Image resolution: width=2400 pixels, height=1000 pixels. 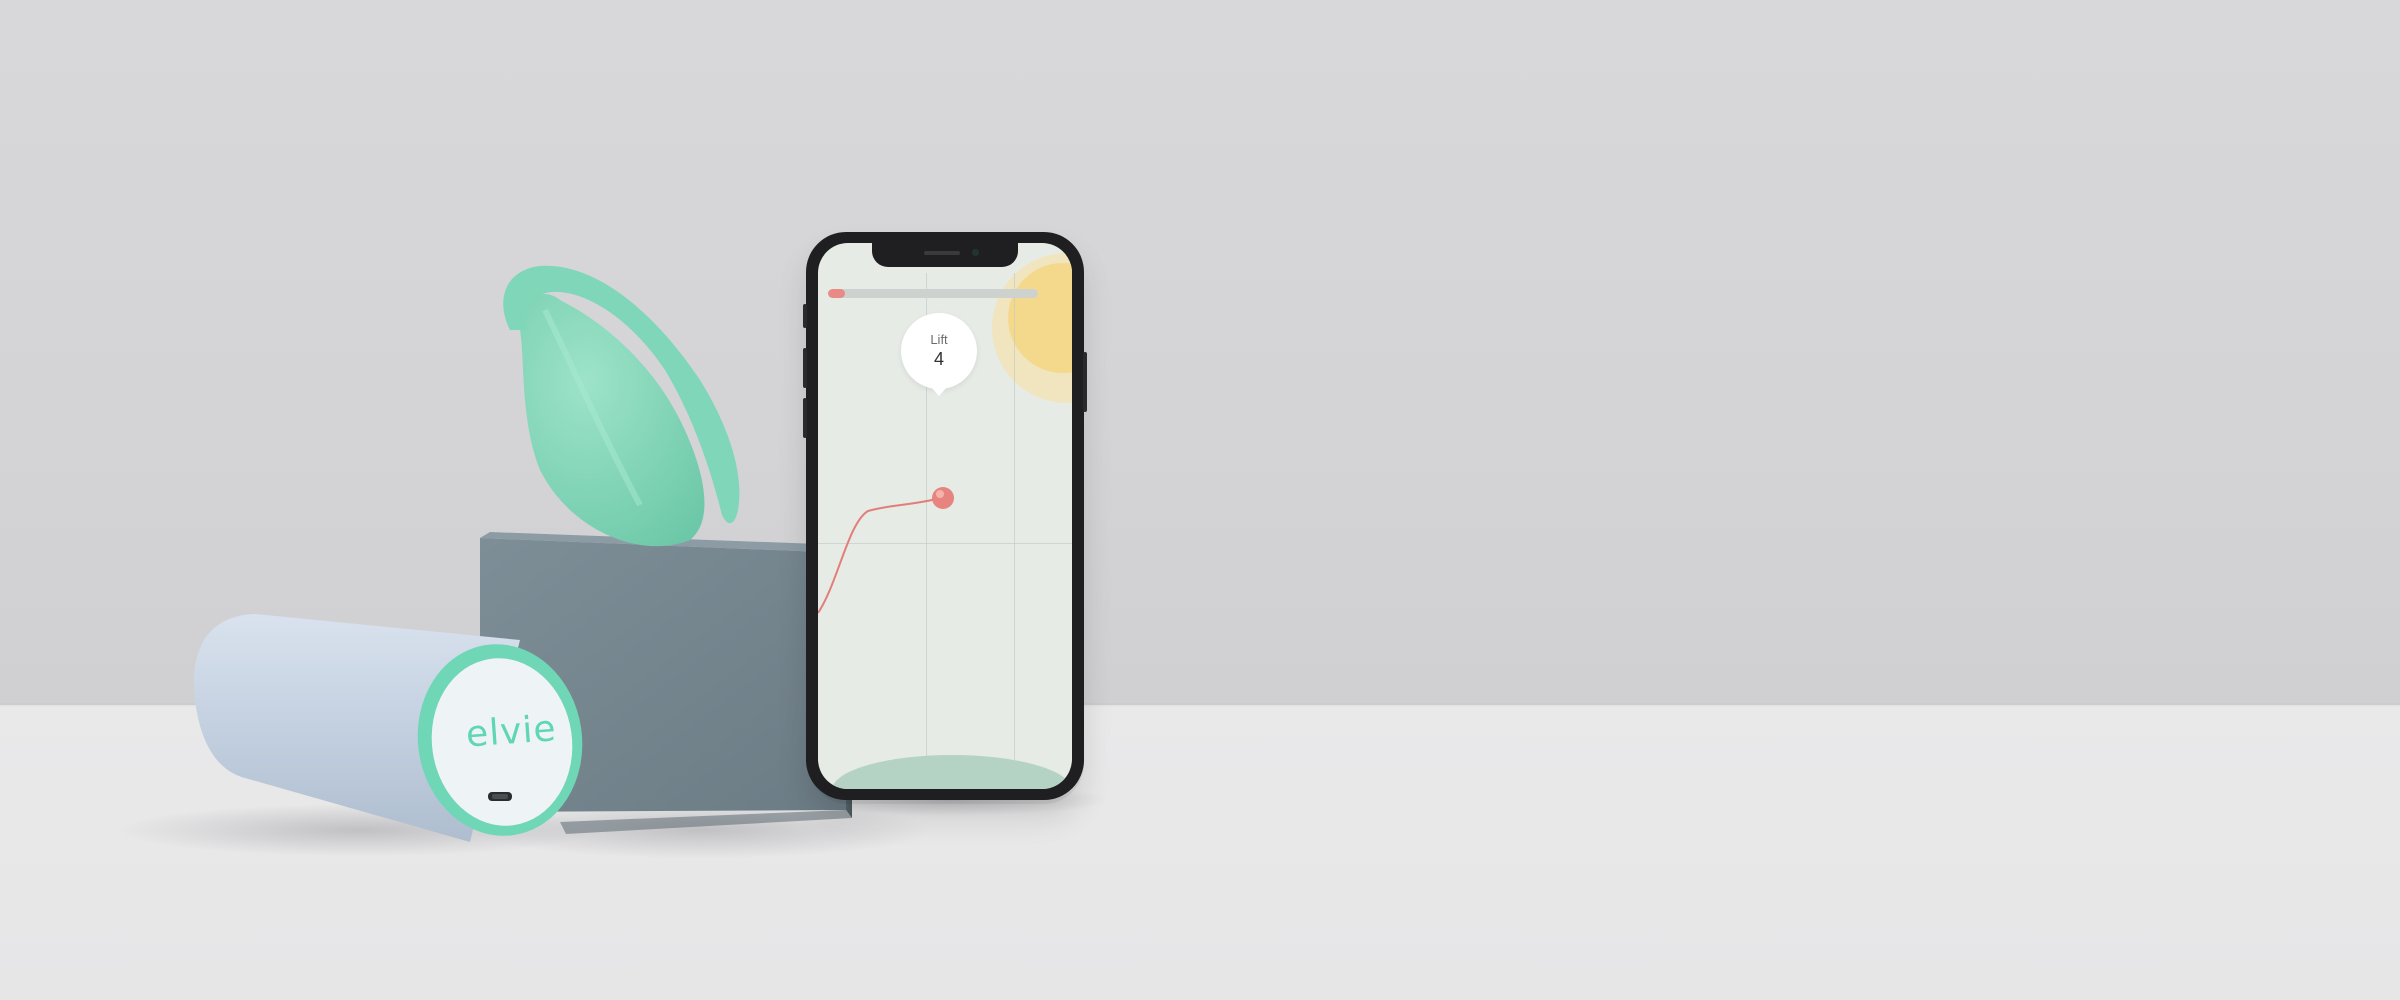 What do you see at coordinates (939, 339) in the screenshot?
I see `lift-label: Lift` at bounding box center [939, 339].